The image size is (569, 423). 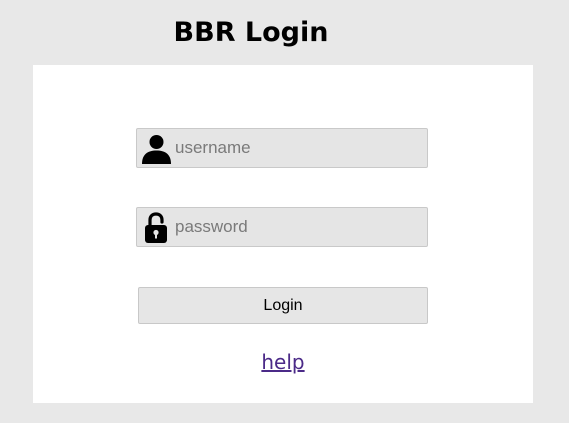 What do you see at coordinates (299, 227) in the screenshot?
I see `password-input` at bounding box center [299, 227].